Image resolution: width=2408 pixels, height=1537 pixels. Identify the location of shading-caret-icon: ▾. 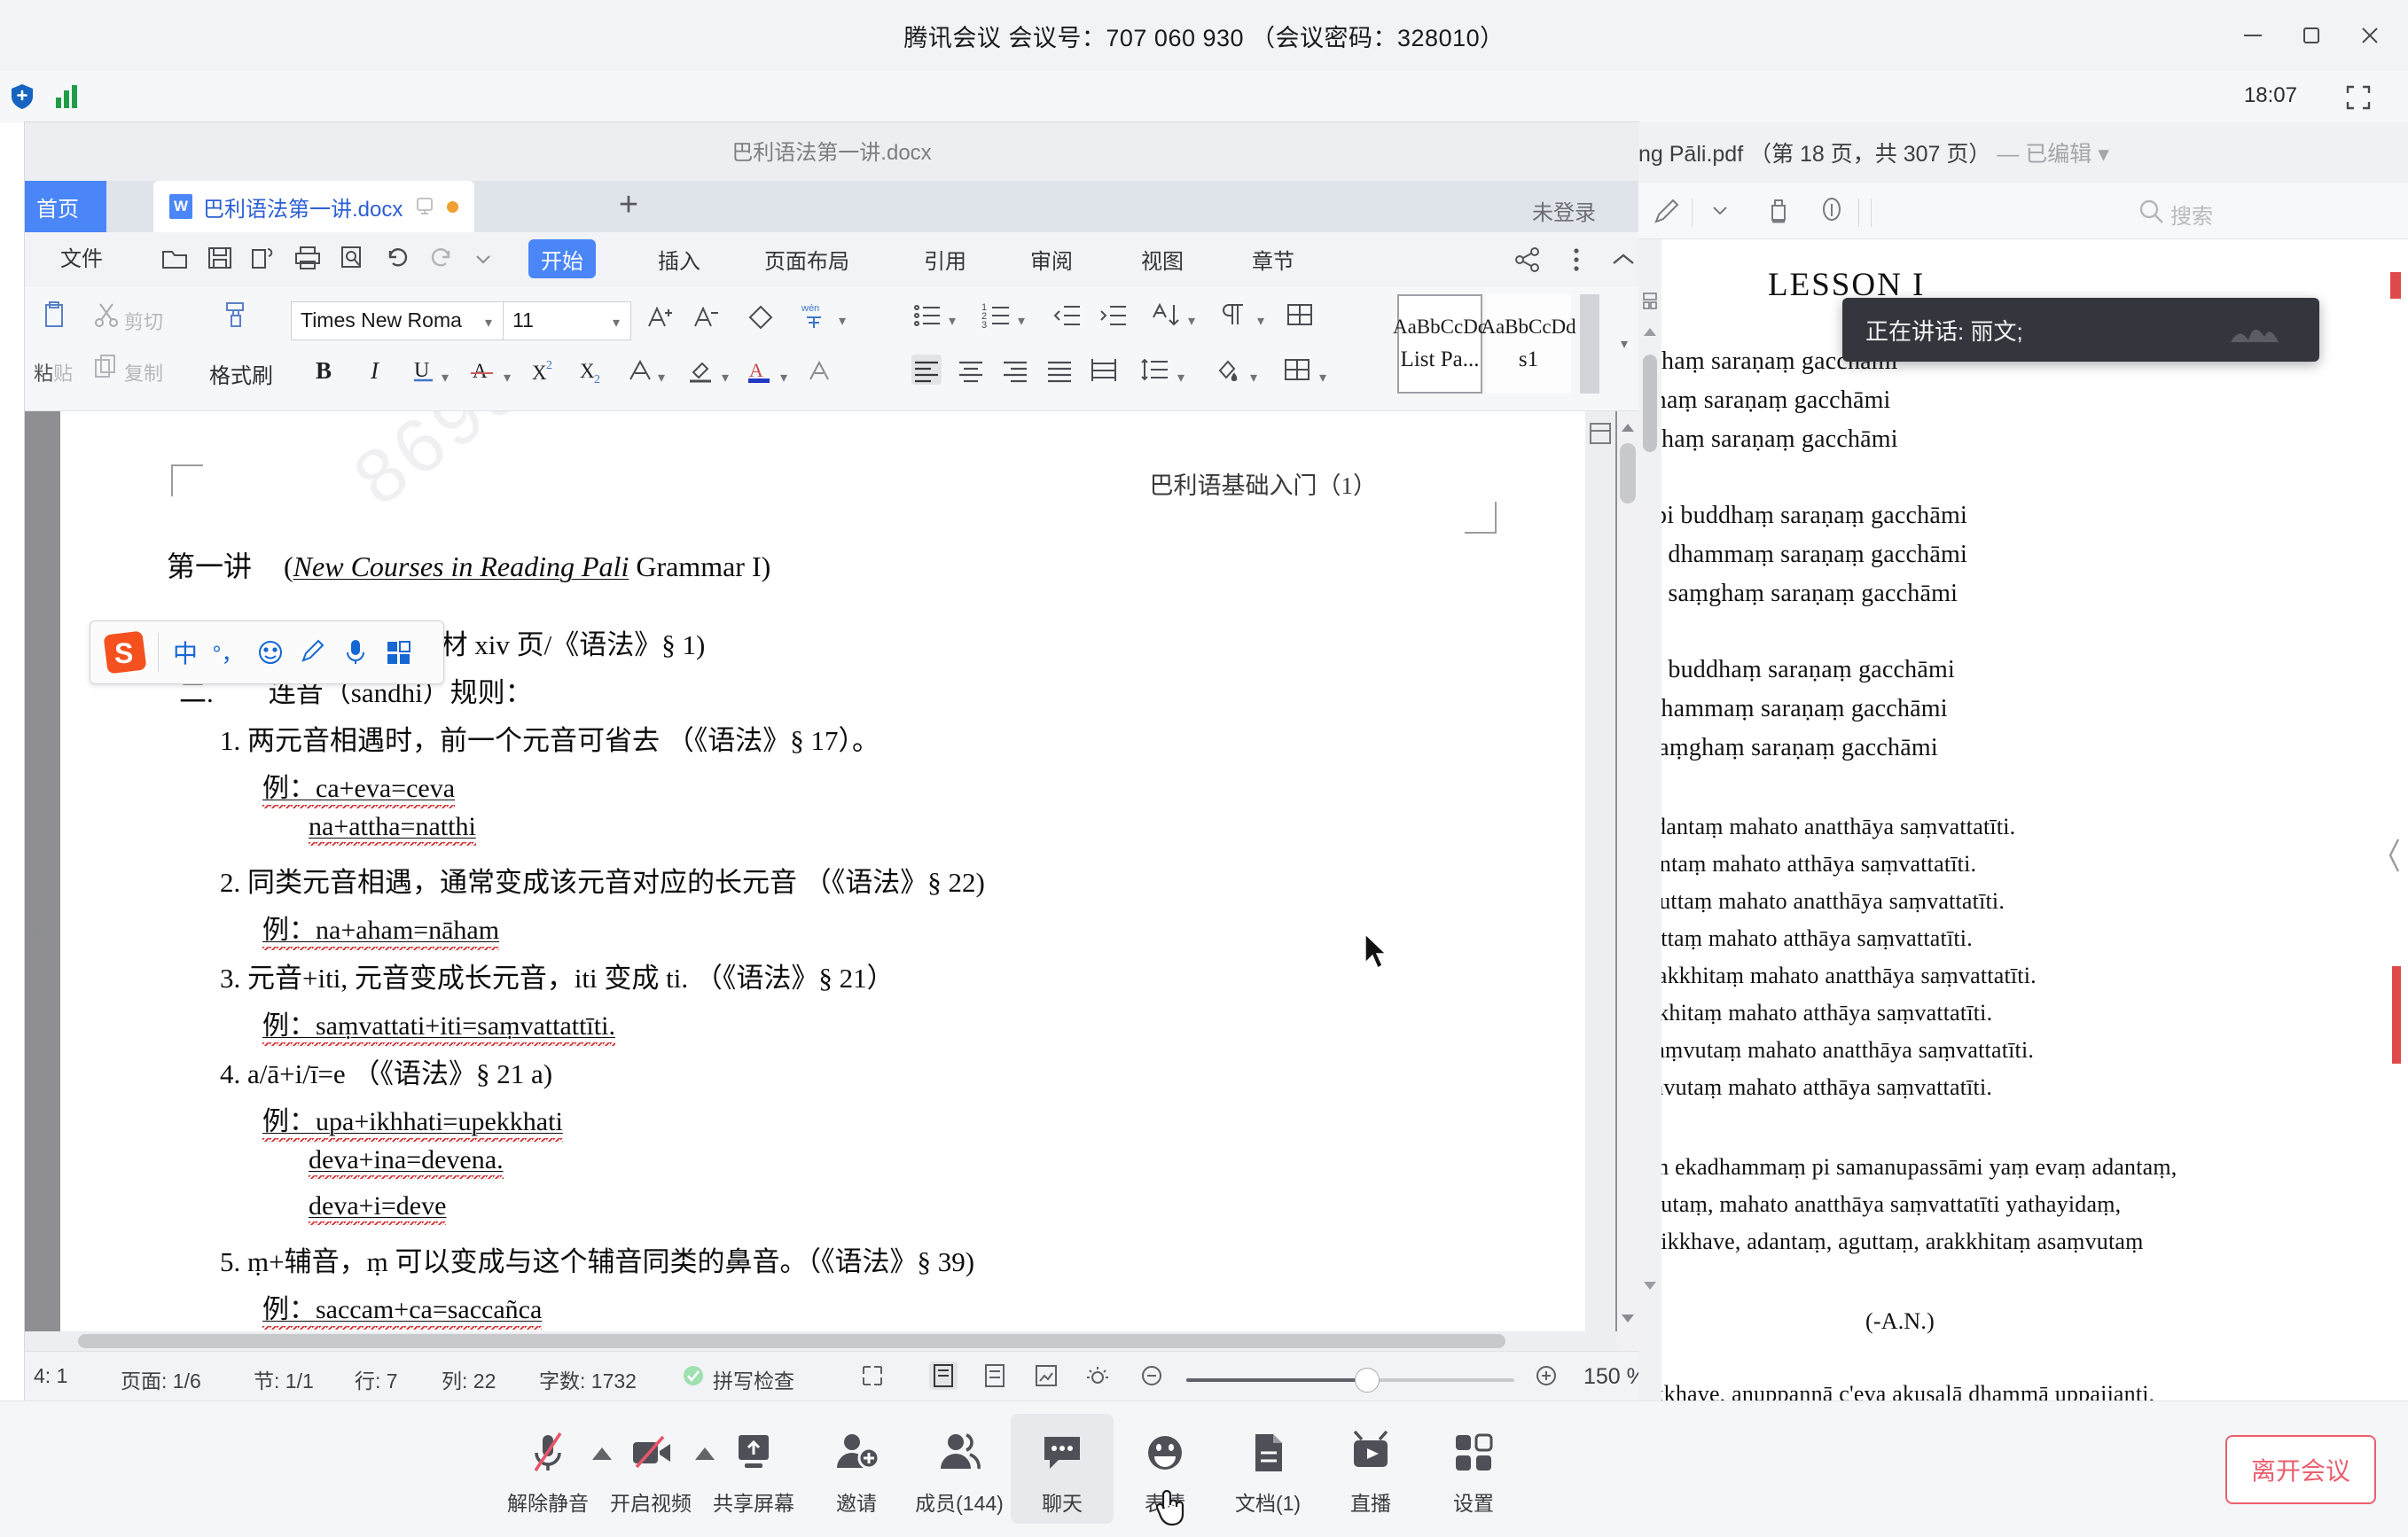
(1253, 377).